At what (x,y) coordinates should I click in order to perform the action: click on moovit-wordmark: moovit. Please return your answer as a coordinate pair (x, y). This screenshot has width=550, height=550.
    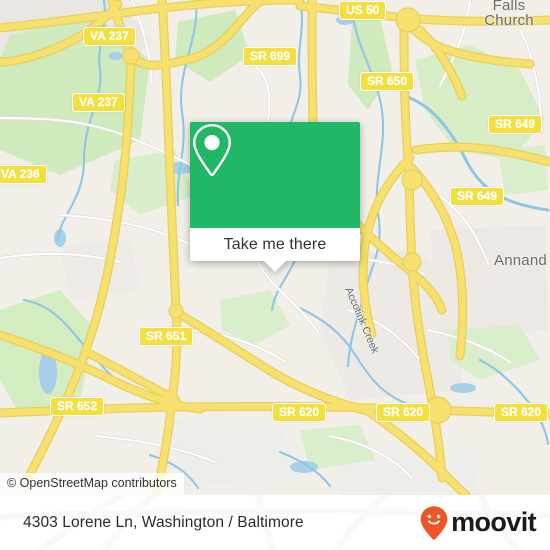
    Looking at the image, I should click on (494, 522).